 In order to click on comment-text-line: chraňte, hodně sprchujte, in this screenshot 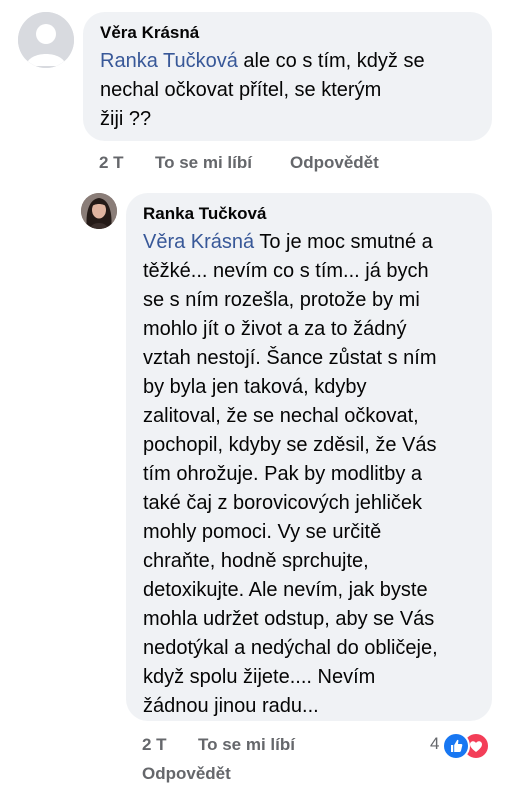, I will do `click(256, 561)`.